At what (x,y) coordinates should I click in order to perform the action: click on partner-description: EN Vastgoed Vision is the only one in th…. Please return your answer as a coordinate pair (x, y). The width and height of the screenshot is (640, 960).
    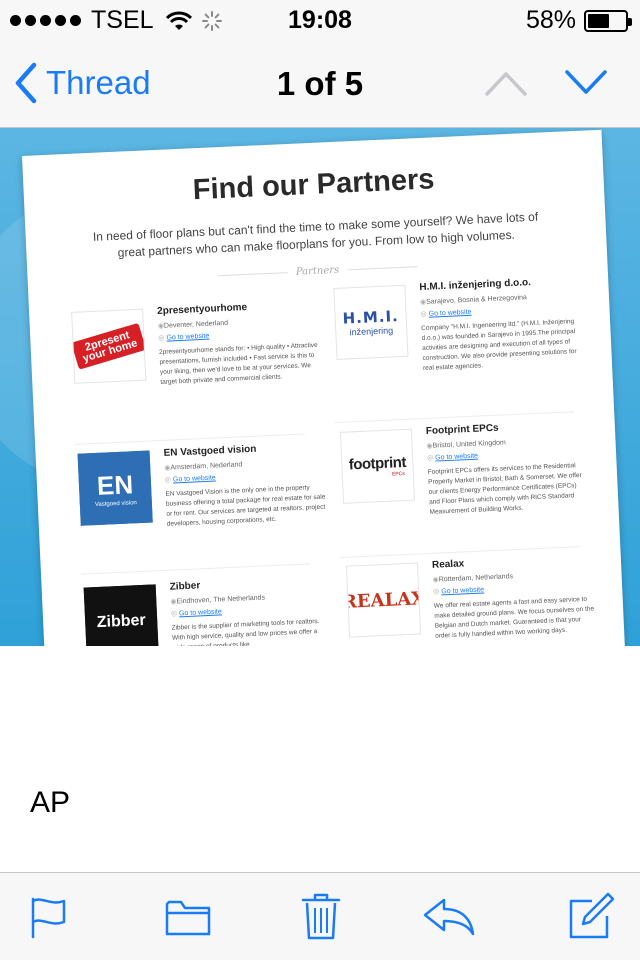
    Looking at the image, I should click on (245, 506).